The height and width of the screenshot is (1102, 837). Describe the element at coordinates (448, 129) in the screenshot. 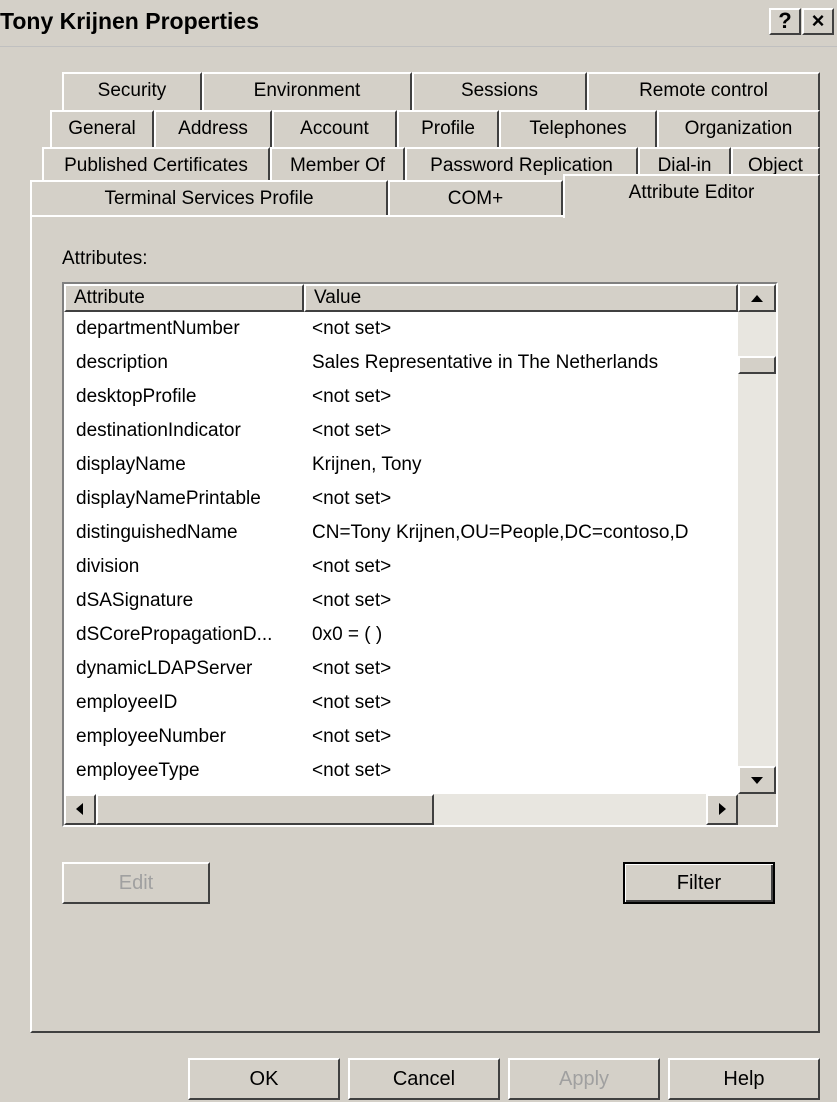

I see `tab-profile: Profile` at that location.